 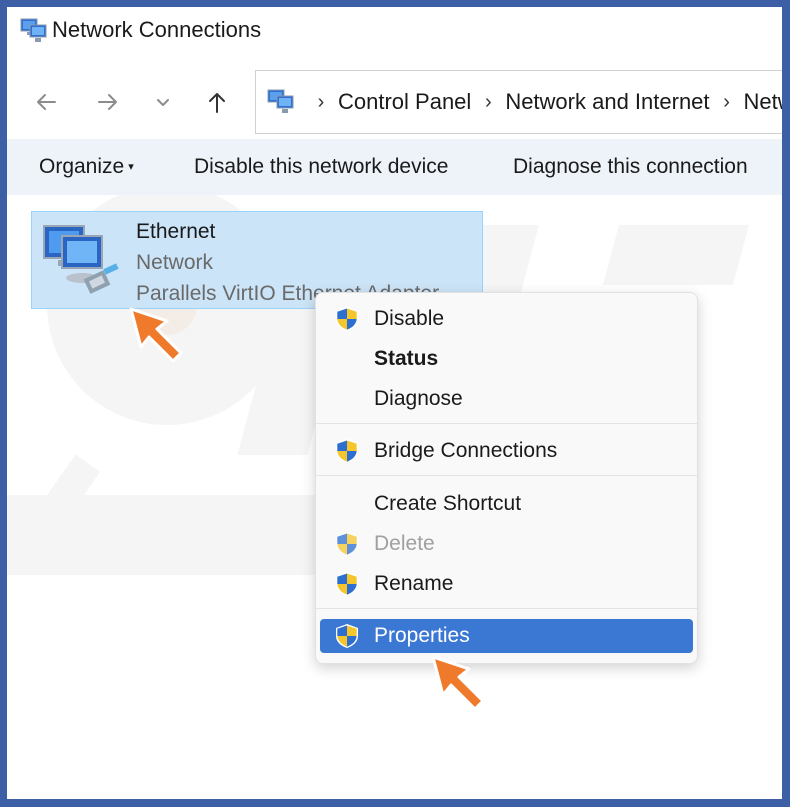 I want to click on back-arrow-icon, so click(x=46, y=102).